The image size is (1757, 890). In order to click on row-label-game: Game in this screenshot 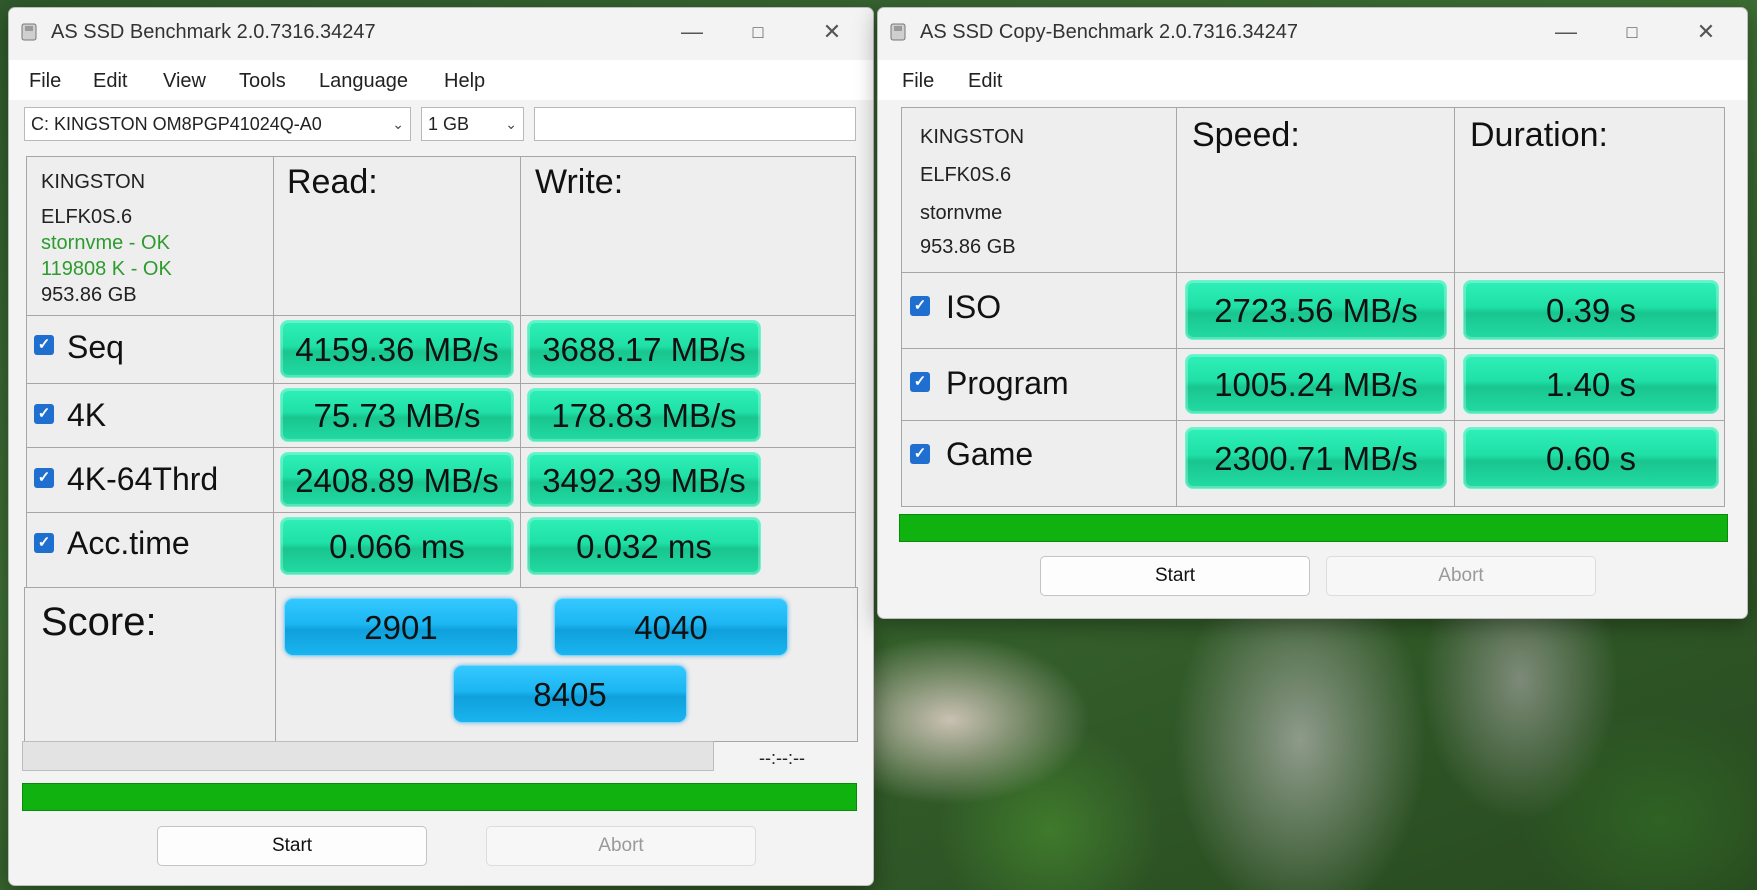, I will do `click(990, 454)`.